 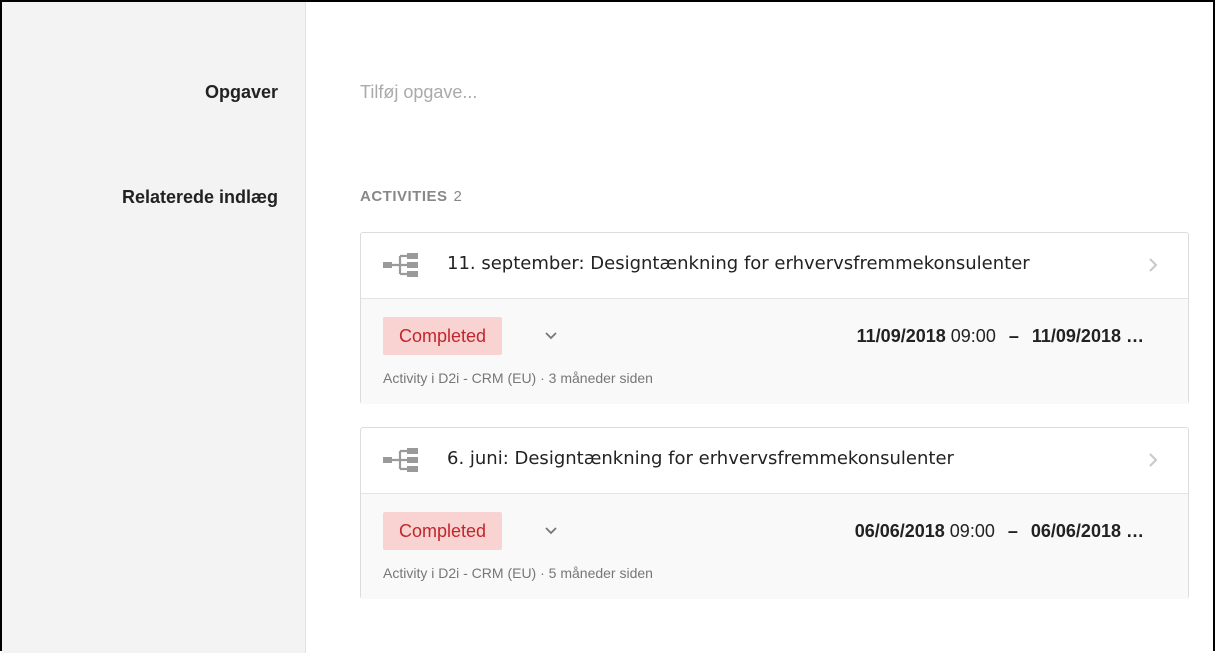 What do you see at coordinates (404, 196) in the screenshot?
I see `activities-heading-label: ACTIVITIES` at bounding box center [404, 196].